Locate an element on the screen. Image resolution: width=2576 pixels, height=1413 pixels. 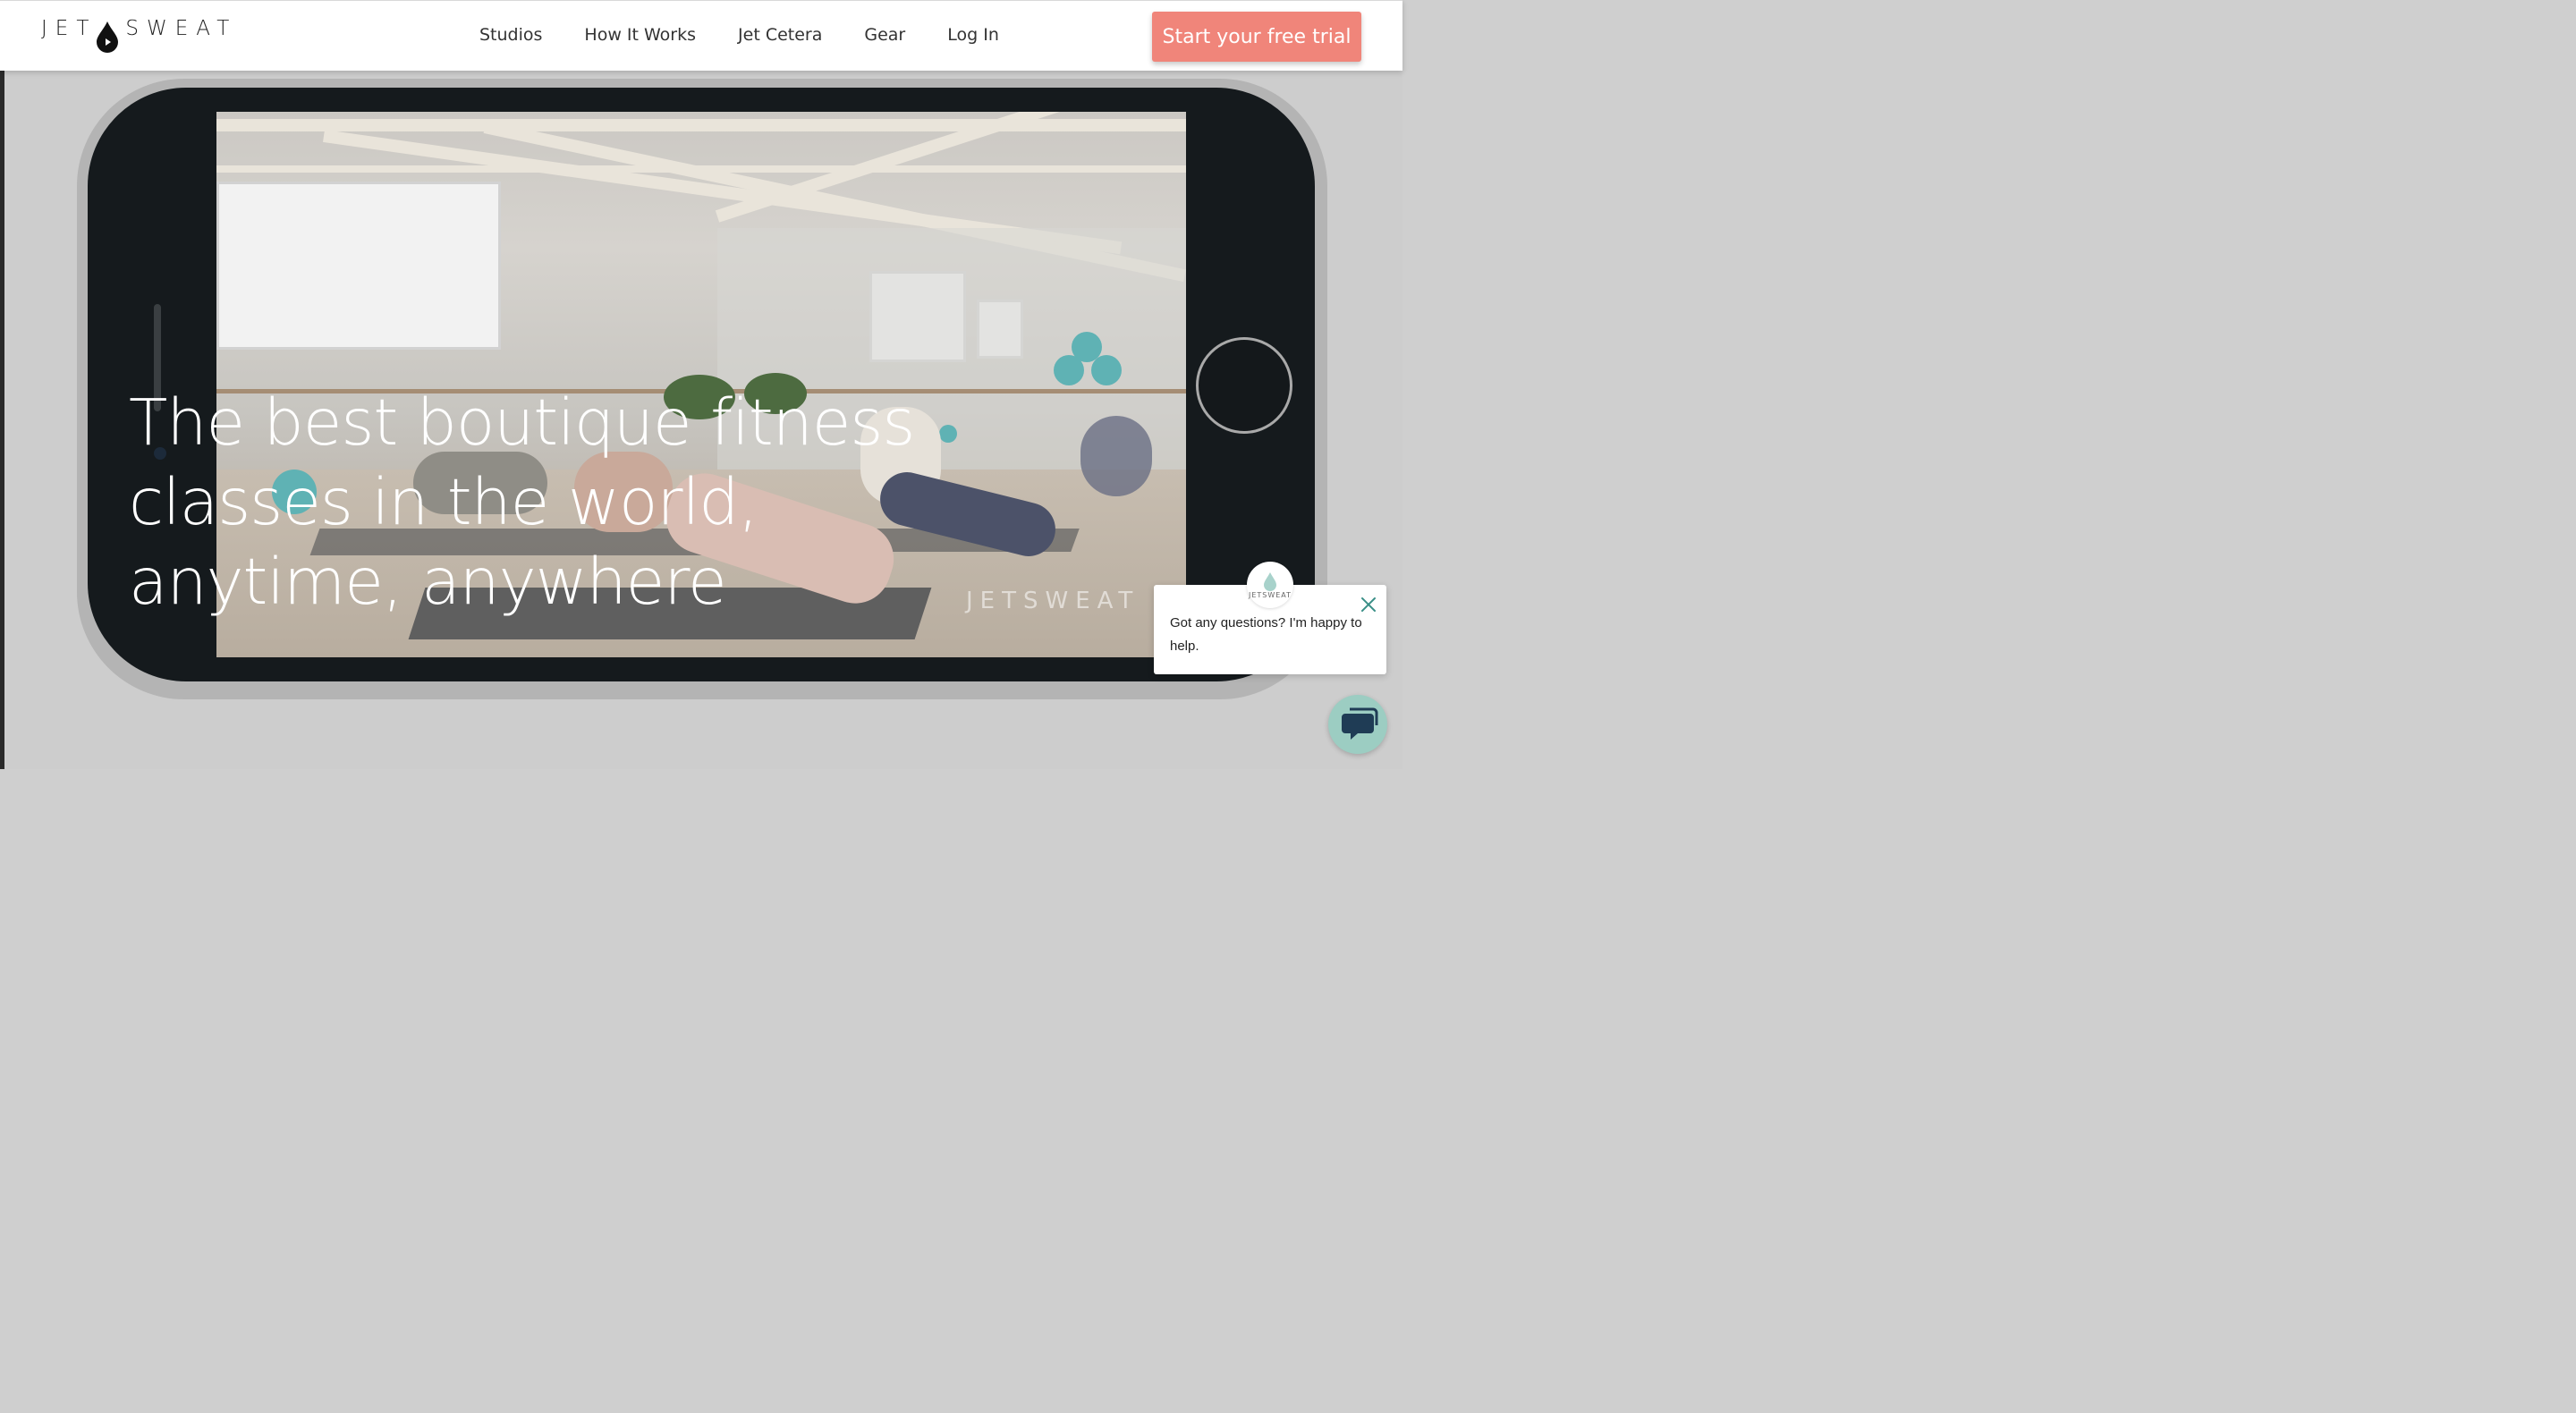
page-edge is located at coordinates (2, 419).